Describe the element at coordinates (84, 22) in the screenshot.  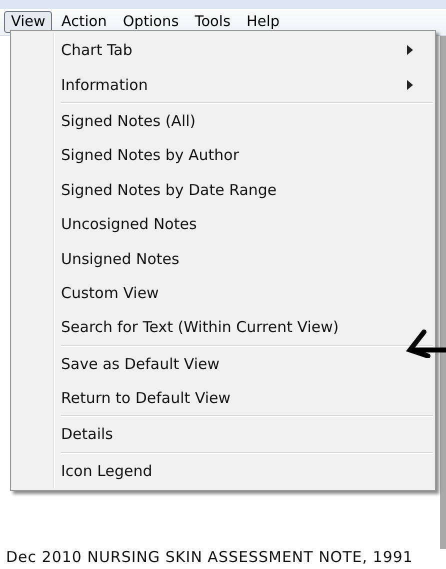
I see `menu-bar-item: Action` at that location.